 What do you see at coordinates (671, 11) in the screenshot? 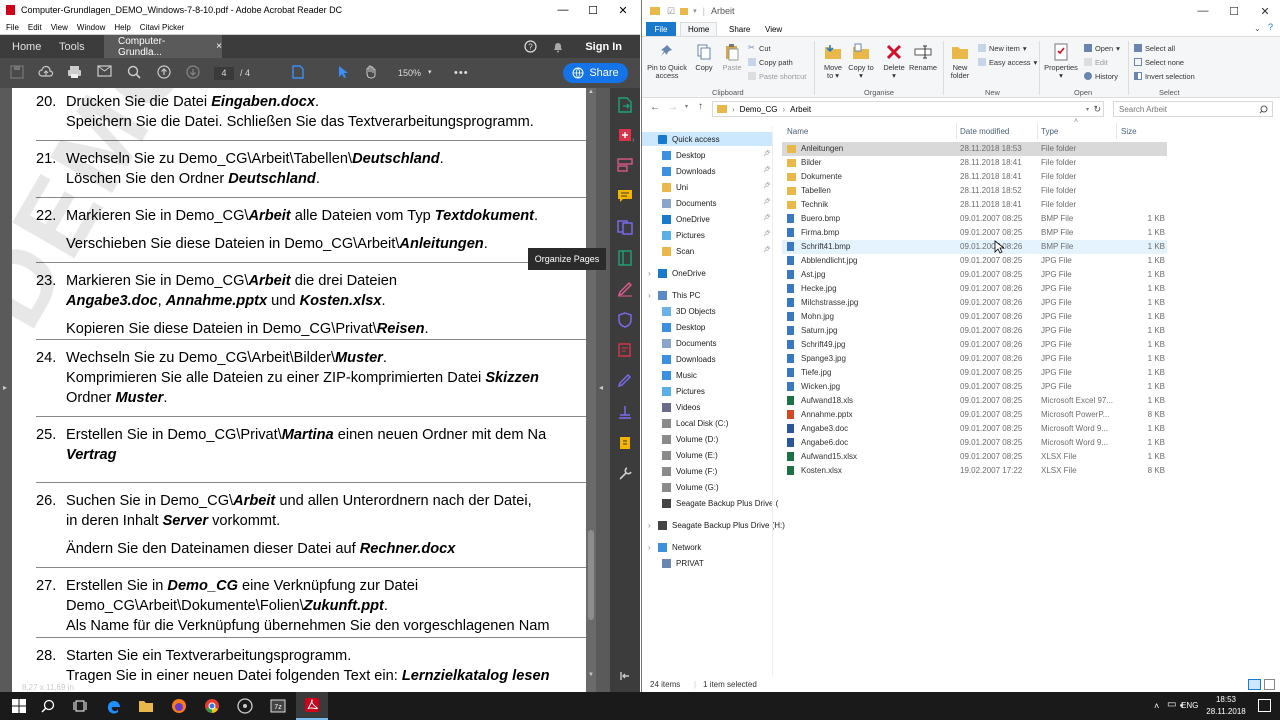
I see `qat-properties-icon: ☑` at bounding box center [671, 11].